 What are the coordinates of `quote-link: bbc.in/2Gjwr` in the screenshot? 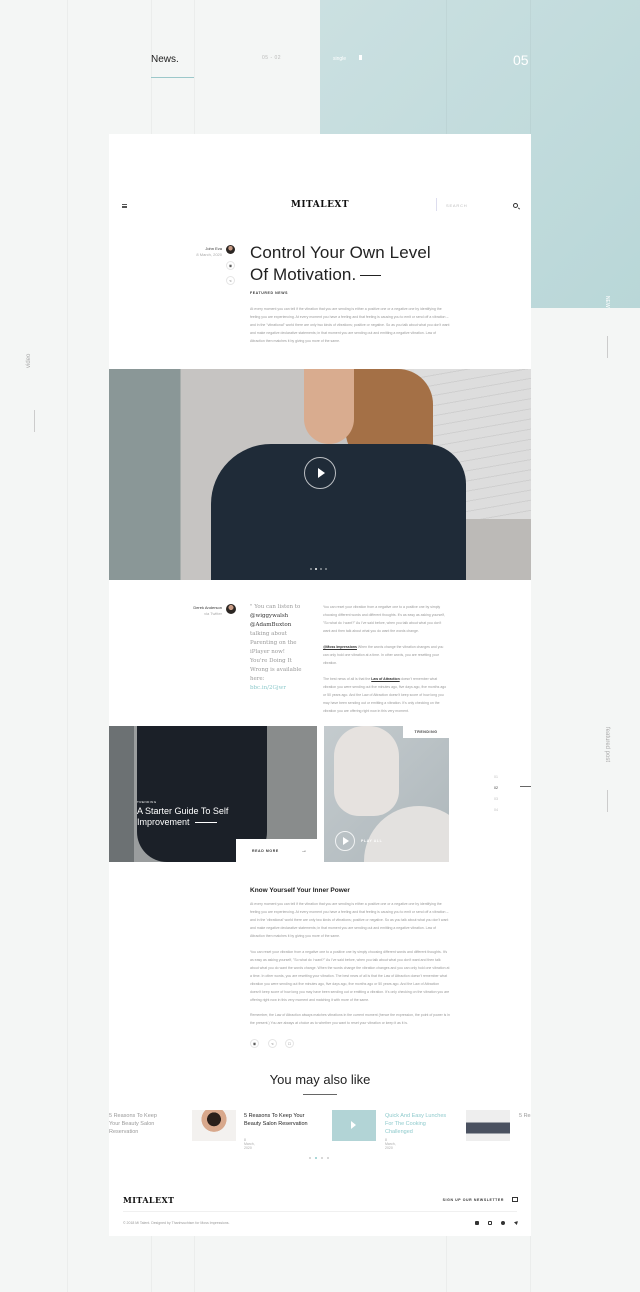 It's located at (268, 688).